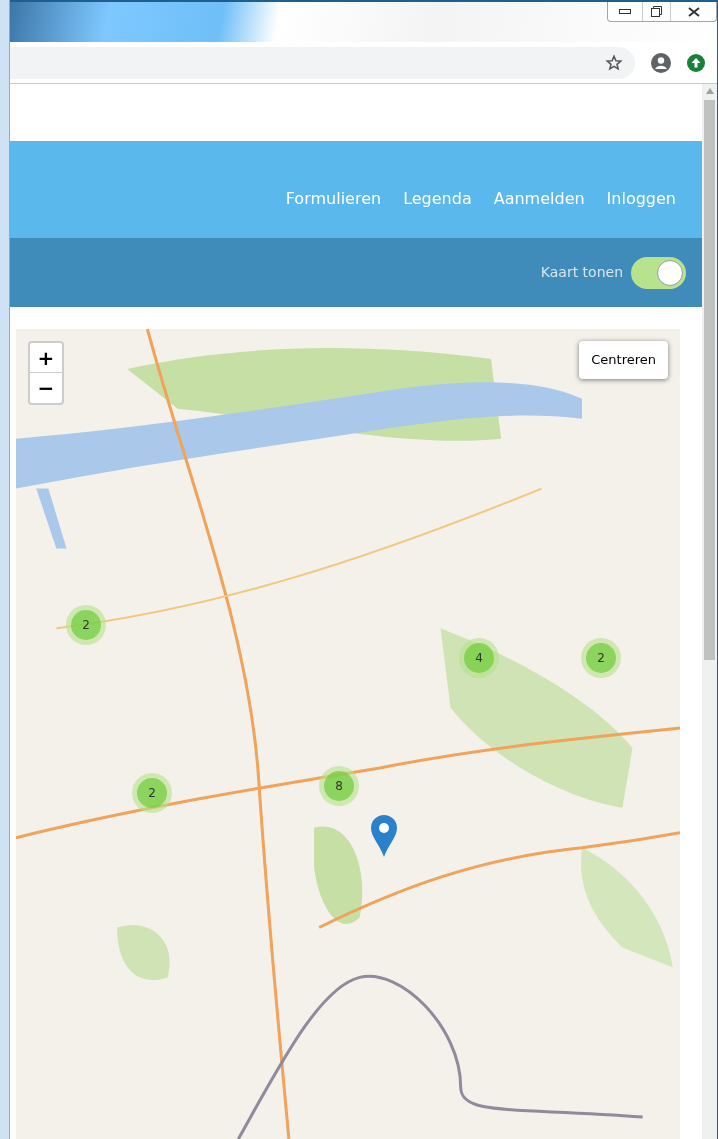 Image resolution: width=718 pixels, height=1139 pixels. Describe the element at coordinates (670, 272) in the screenshot. I see `toggle-knob-icon` at that location.